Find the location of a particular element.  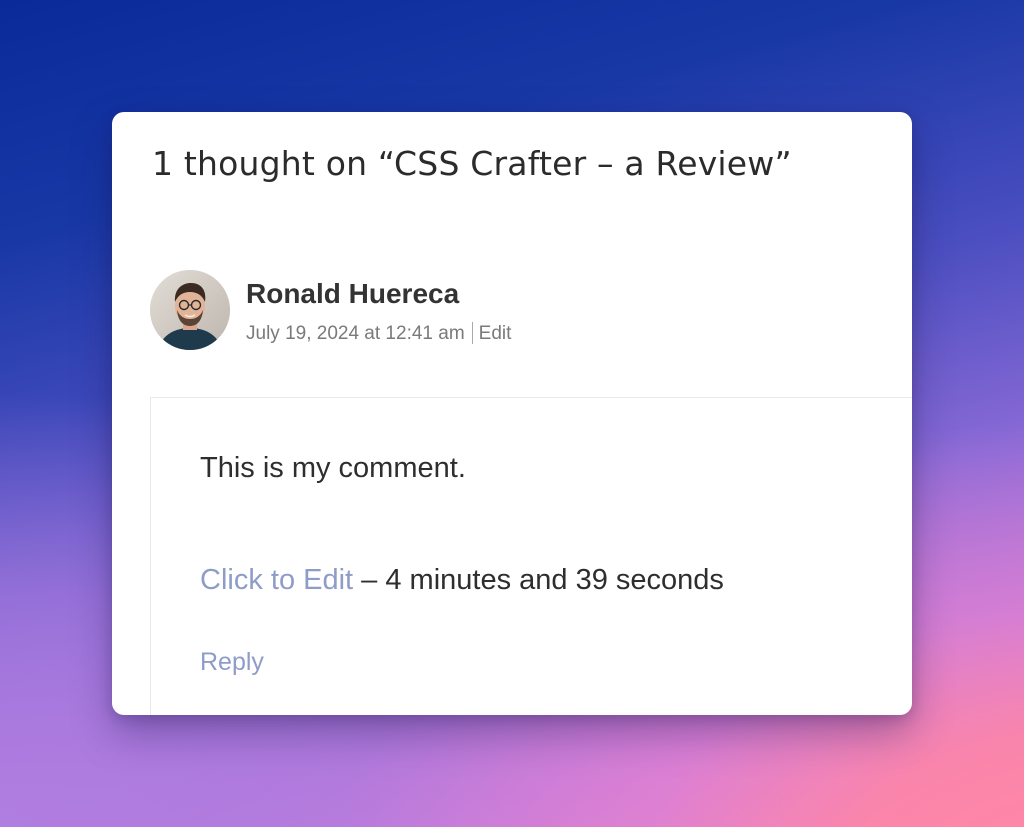

meta-divider is located at coordinates (472, 333).